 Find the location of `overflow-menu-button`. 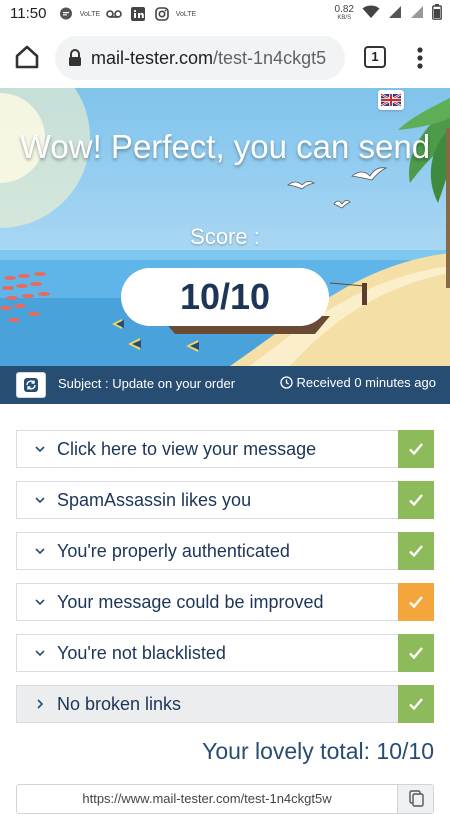

overflow-menu-button is located at coordinates (420, 58).